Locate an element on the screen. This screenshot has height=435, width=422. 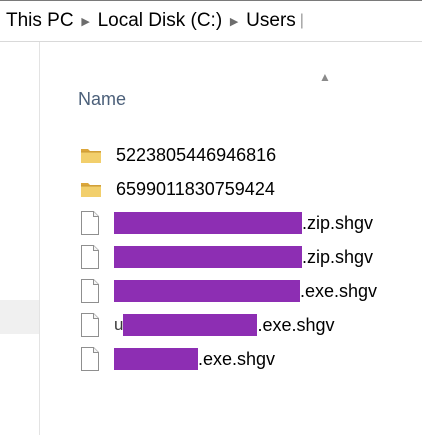
file-name-visible-prefix: u is located at coordinates (119, 324).